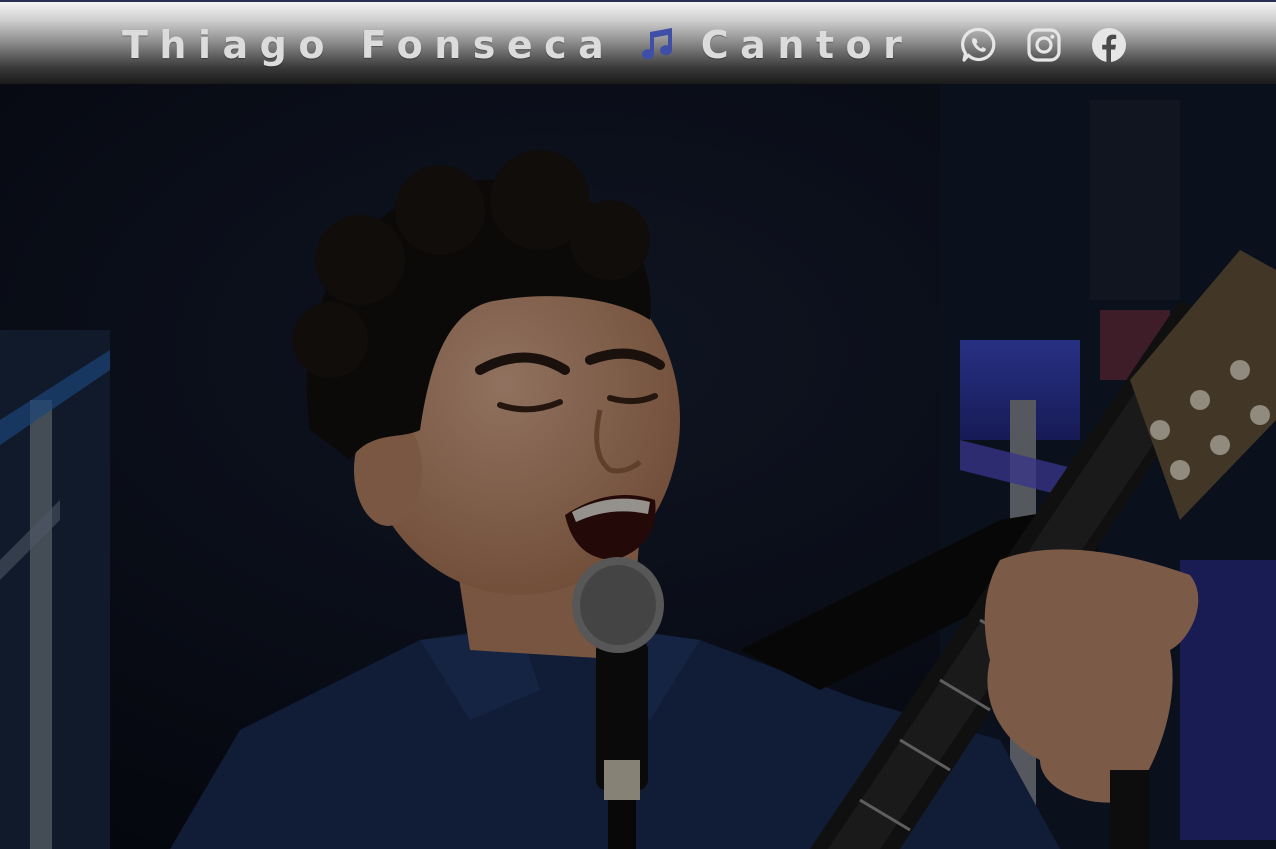 The height and width of the screenshot is (849, 1276). What do you see at coordinates (658, 47) in the screenshot?
I see `music-note-icon` at bounding box center [658, 47].